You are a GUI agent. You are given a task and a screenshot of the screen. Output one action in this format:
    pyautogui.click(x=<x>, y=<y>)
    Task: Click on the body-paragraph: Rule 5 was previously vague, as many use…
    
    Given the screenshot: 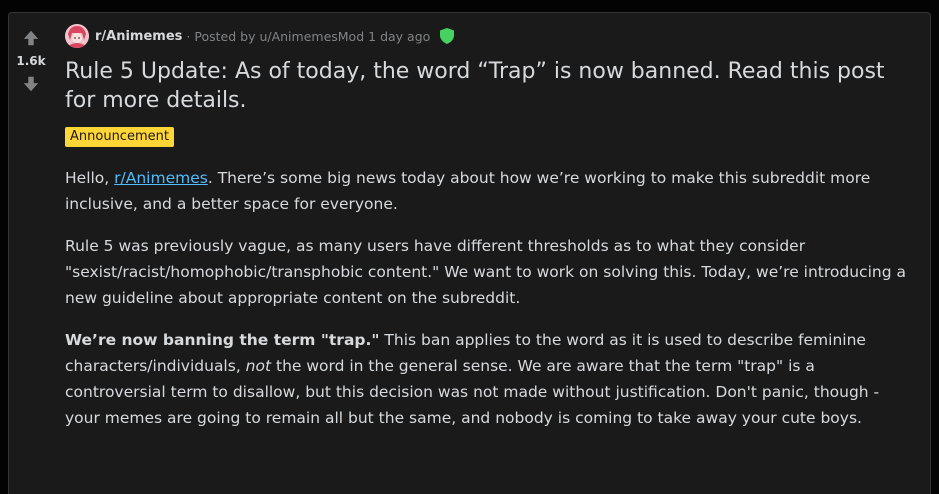 What is the action you would take?
    pyautogui.click(x=485, y=272)
    